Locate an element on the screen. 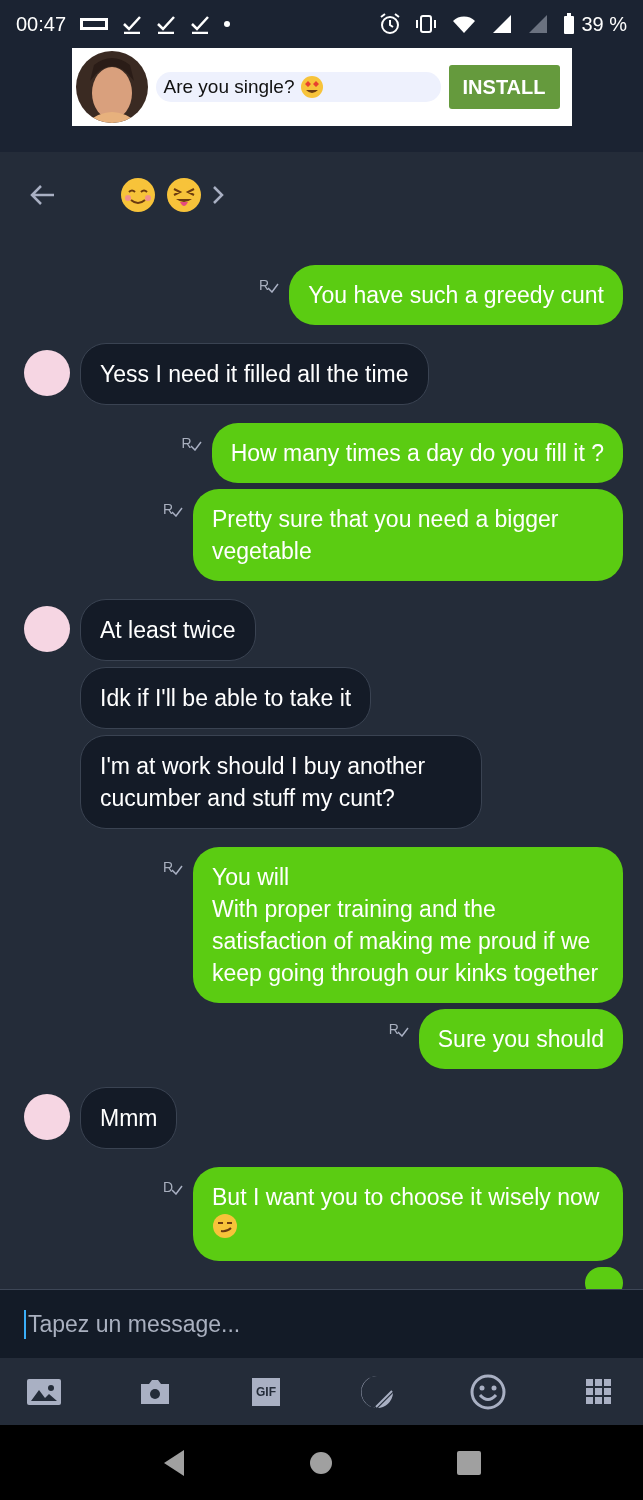 The height and width of the screenshot is (1500, 643). smiling-emoji-icon is located at coordinates (138, 195).